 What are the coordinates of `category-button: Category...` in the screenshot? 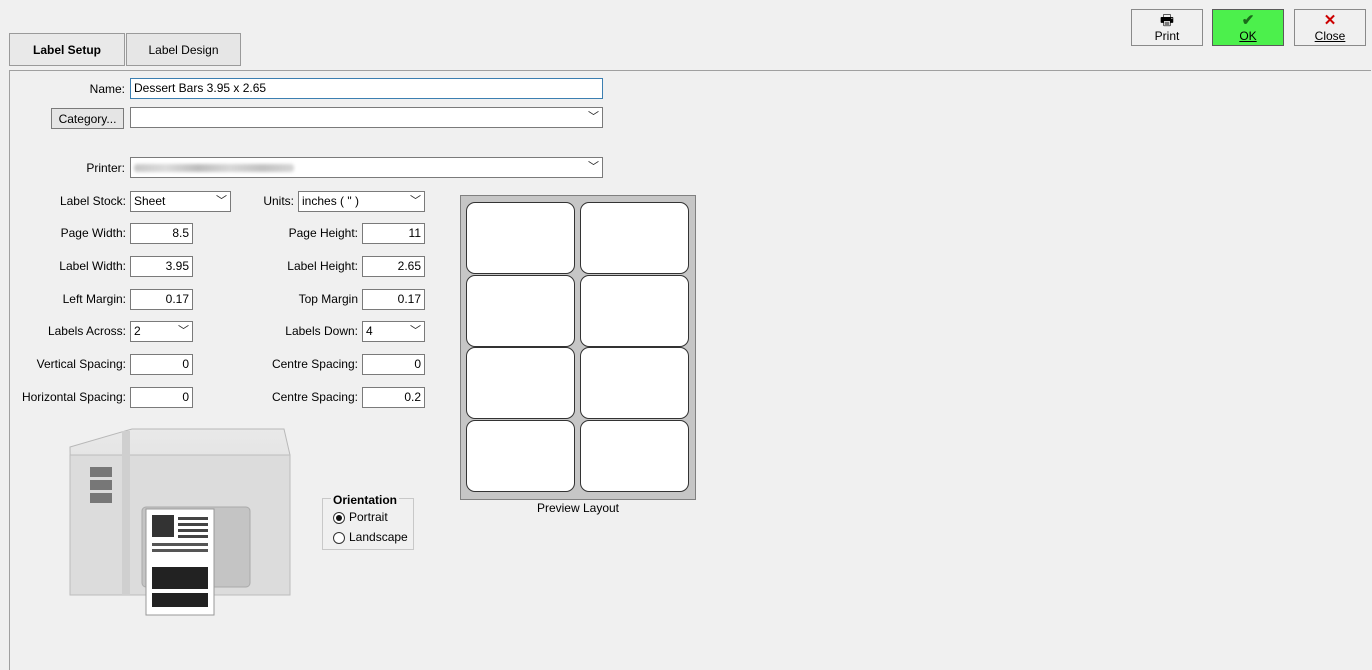 It's located at (87, 118).